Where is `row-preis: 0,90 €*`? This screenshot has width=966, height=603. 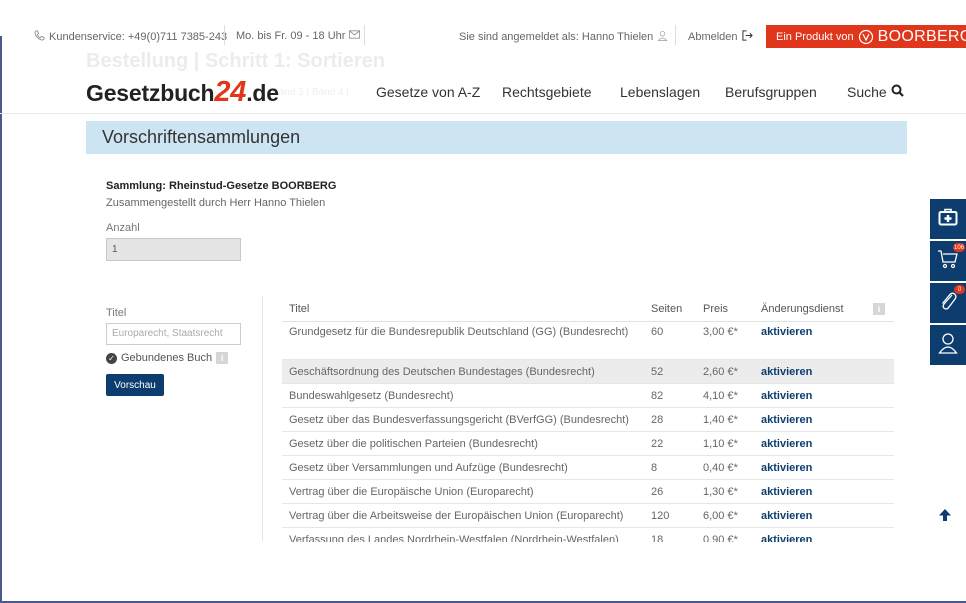
row-preis: 0,90 €* is located at coordinates (720, 538).